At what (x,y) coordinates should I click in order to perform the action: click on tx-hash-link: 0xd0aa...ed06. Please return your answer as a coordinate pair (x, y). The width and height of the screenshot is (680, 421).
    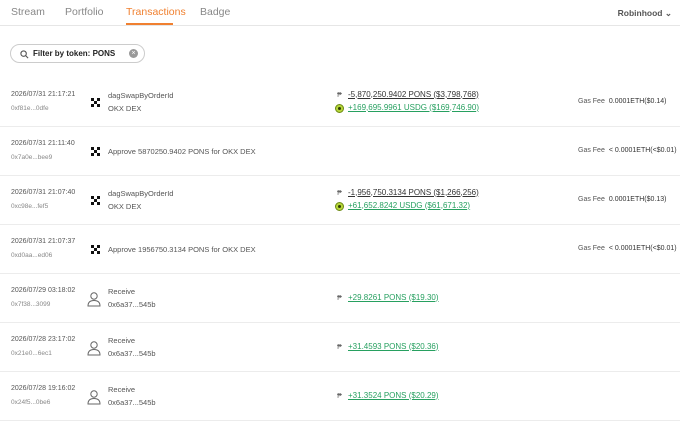
    Looking at the image, I should click on (31, 255).